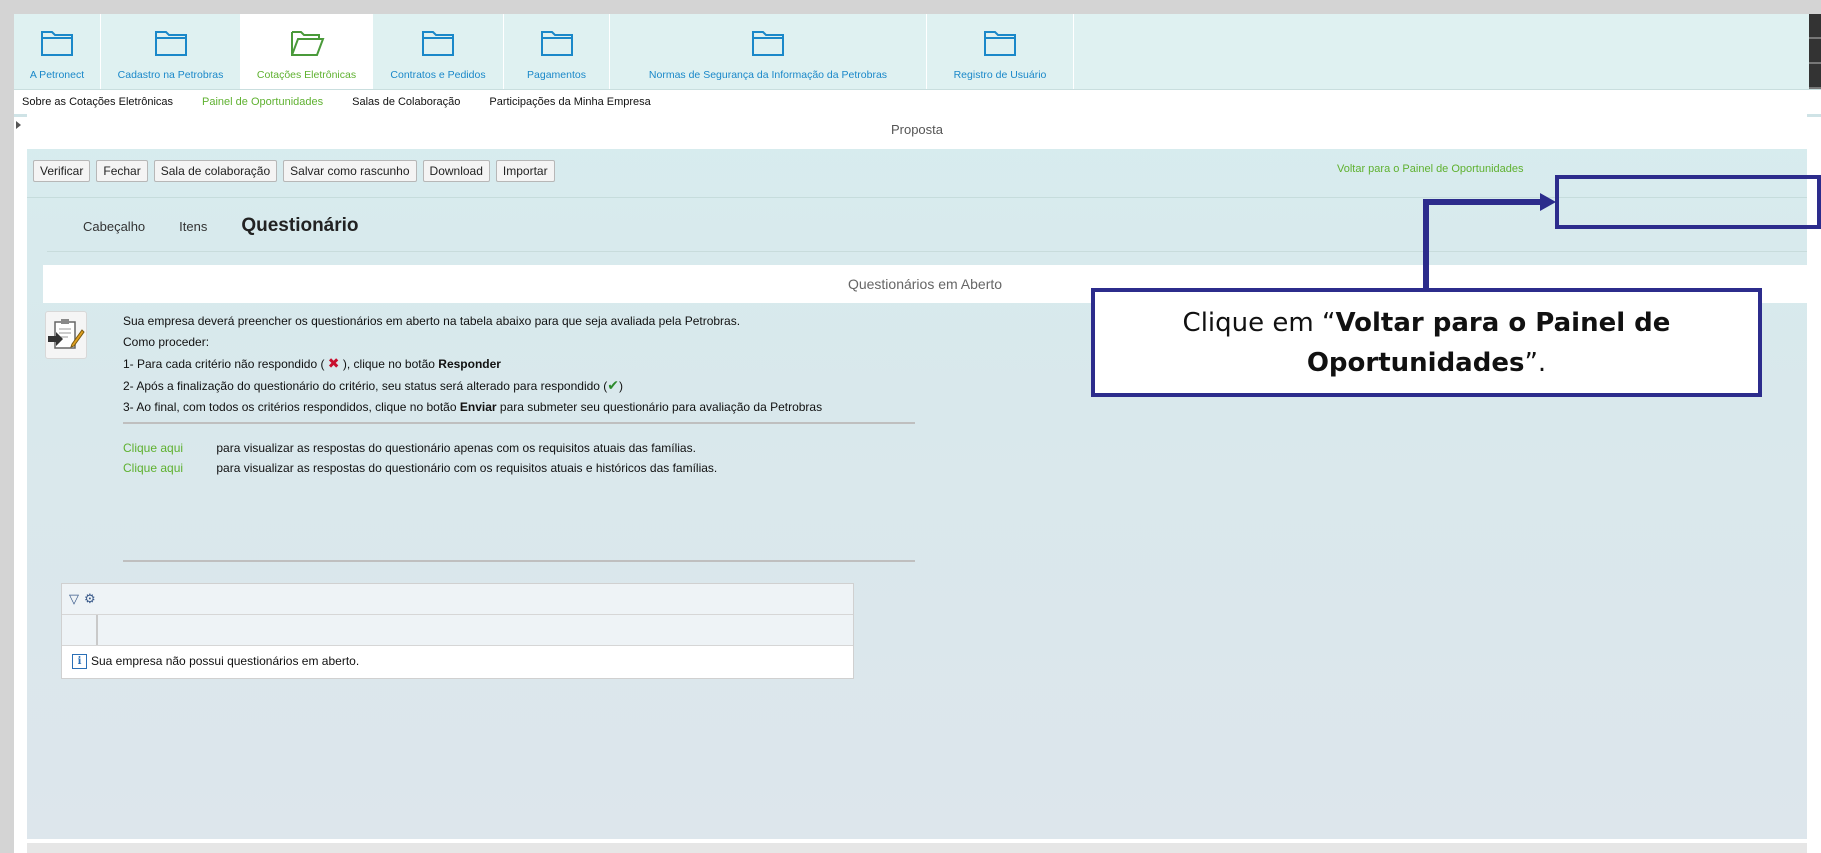 This screenshot has height=853, width=1821. I want to click on subnav-item-sobre: Sobre as Cotações Eletrônicas, so click(97, 102).